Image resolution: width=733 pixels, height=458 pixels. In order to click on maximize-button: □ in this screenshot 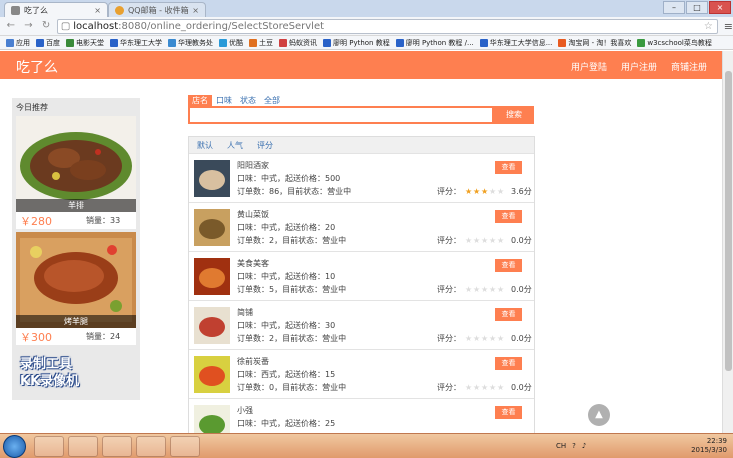, I will do `click(697, 7)`.